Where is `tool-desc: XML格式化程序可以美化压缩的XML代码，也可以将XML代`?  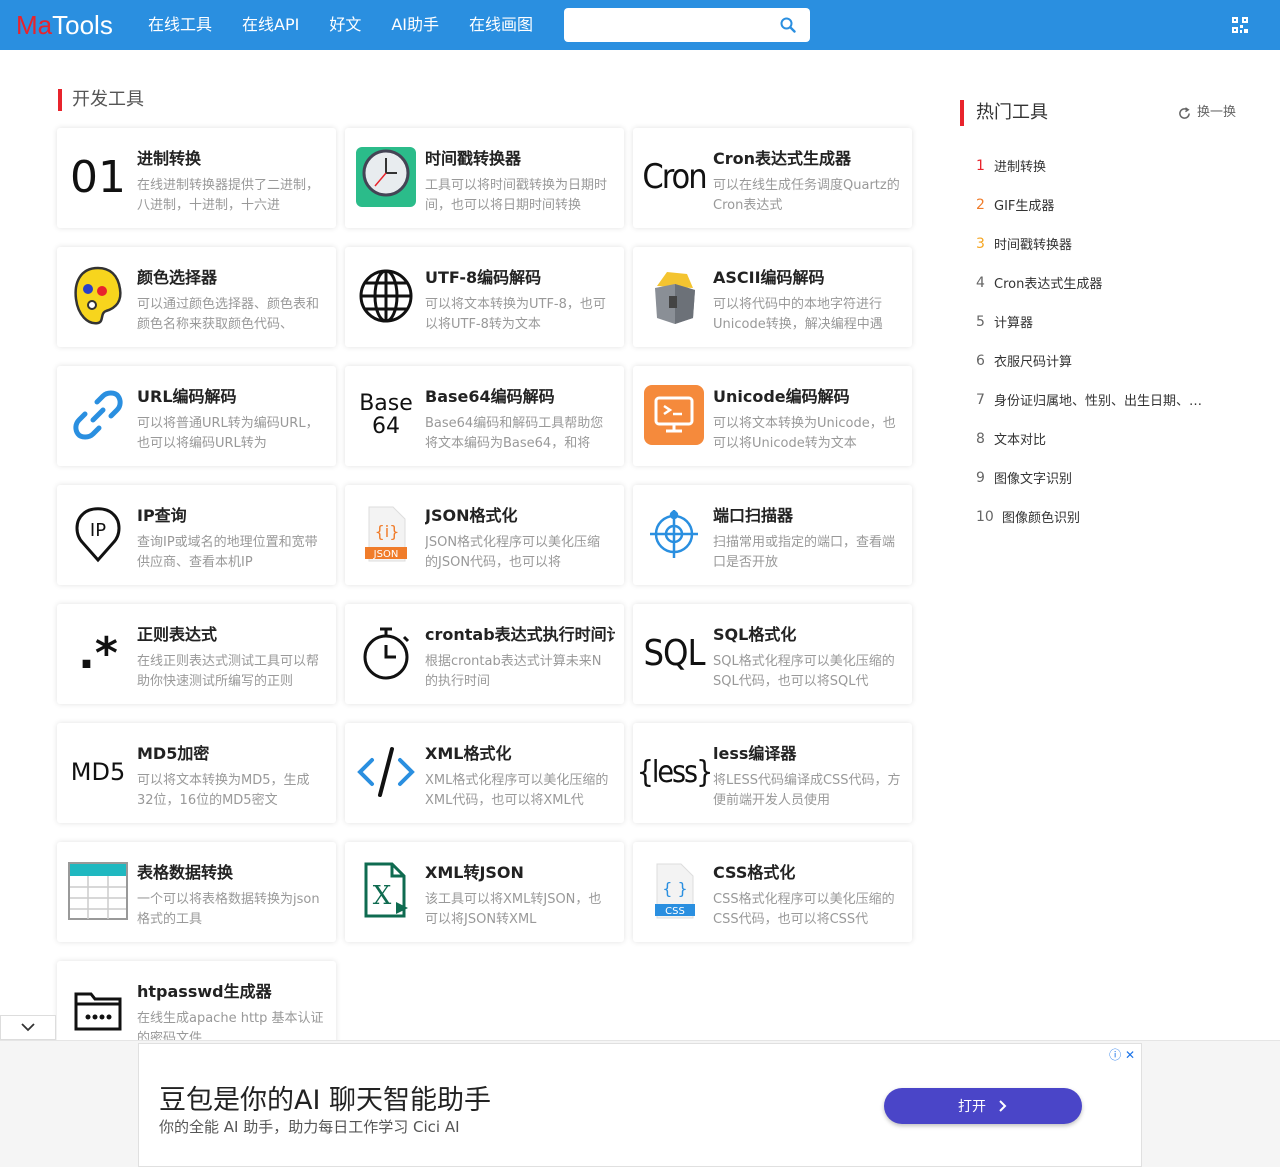
tool-desc: XML格式化程序可以美化压缩的XML代码，也可以将XML代 is located at coordinates (517, 790).